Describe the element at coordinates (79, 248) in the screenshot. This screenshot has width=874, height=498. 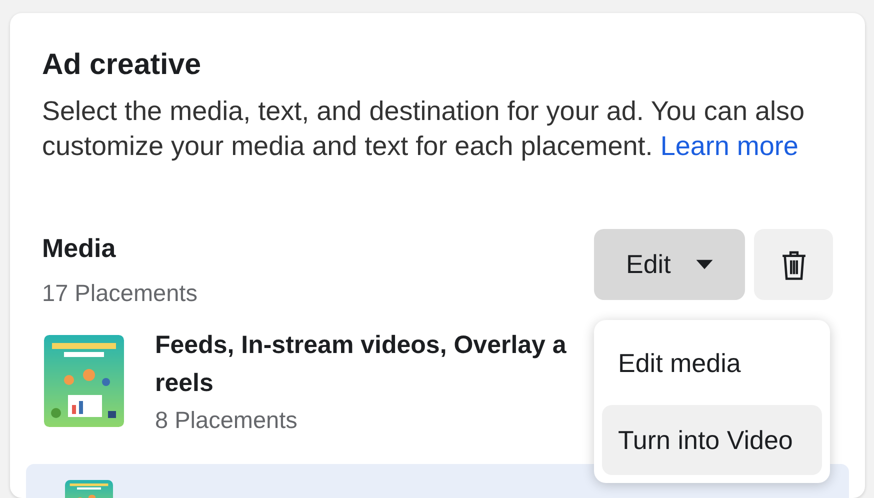
I see `media-title: Media` at that location.